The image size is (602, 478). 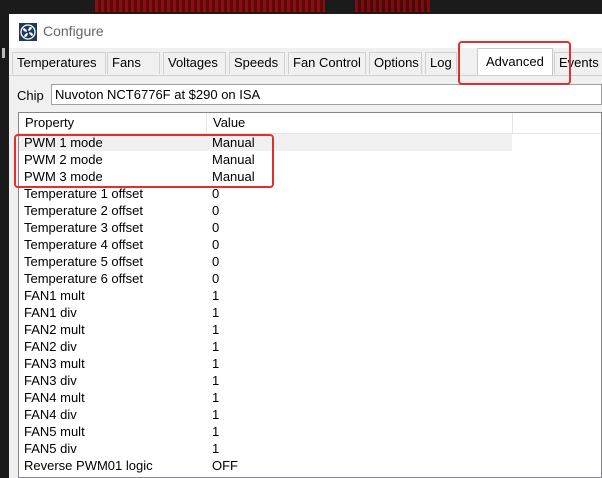 What do you see at coordinates (83, 210) in the screenshot?
I see `property-name: Temperature 2 offset` at bounding box center [83, 210].